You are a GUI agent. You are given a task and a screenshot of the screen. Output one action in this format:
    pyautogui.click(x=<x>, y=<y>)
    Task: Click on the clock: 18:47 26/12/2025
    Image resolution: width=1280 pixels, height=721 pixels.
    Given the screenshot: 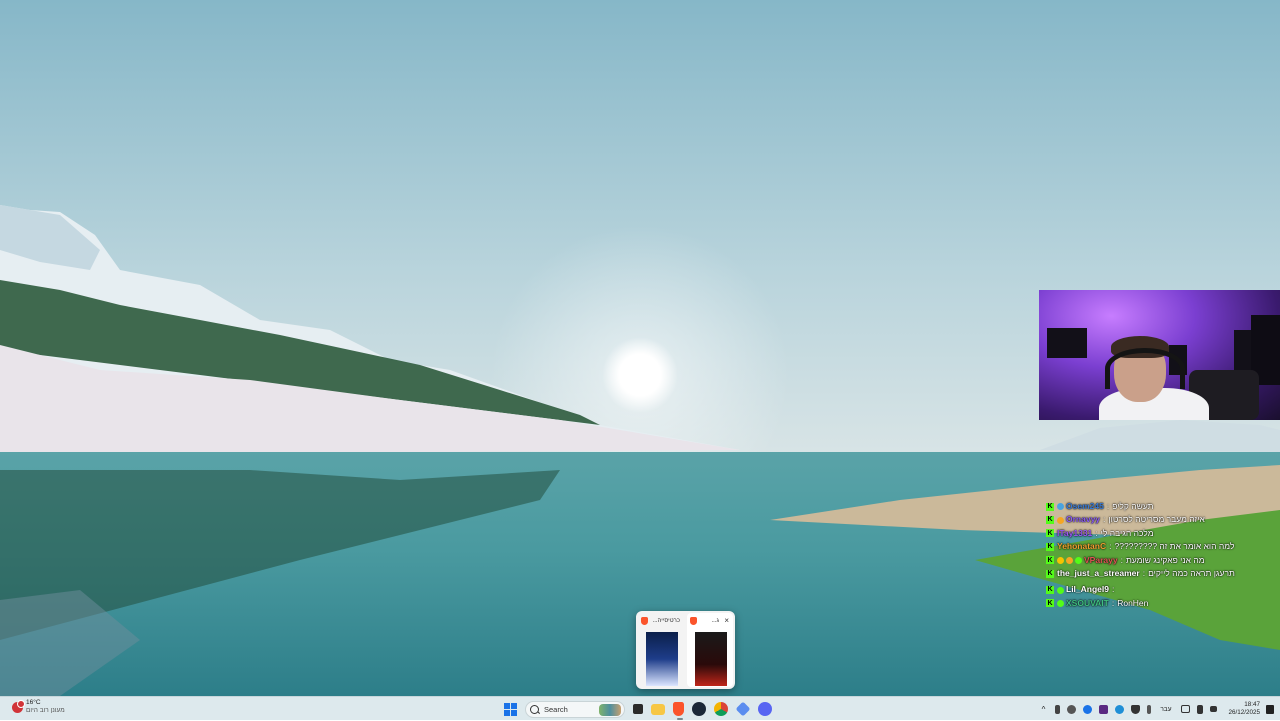 What is the action you would take?
    pyautogui.click(x=1244, y=709)
    